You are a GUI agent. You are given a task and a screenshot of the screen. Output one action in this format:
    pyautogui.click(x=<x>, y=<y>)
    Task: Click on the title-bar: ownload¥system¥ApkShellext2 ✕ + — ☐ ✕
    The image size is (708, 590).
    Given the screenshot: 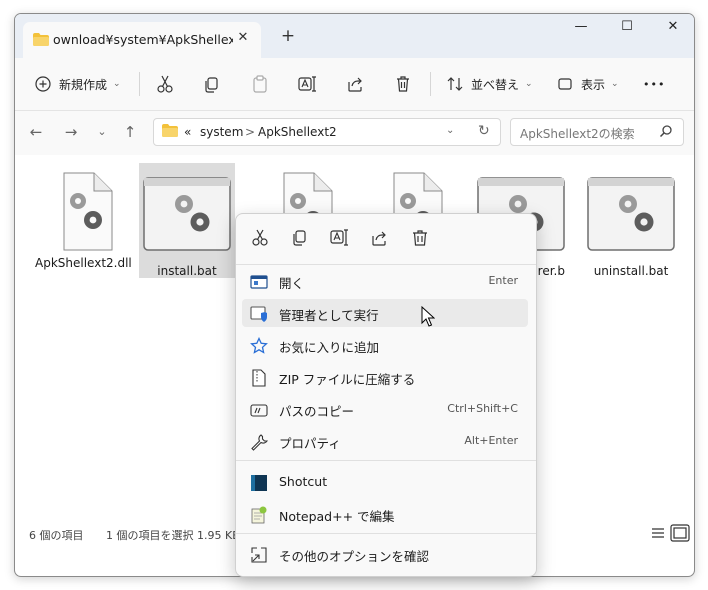 What is the action you would take?
    pyautogui.click(x=354, y=36)
    